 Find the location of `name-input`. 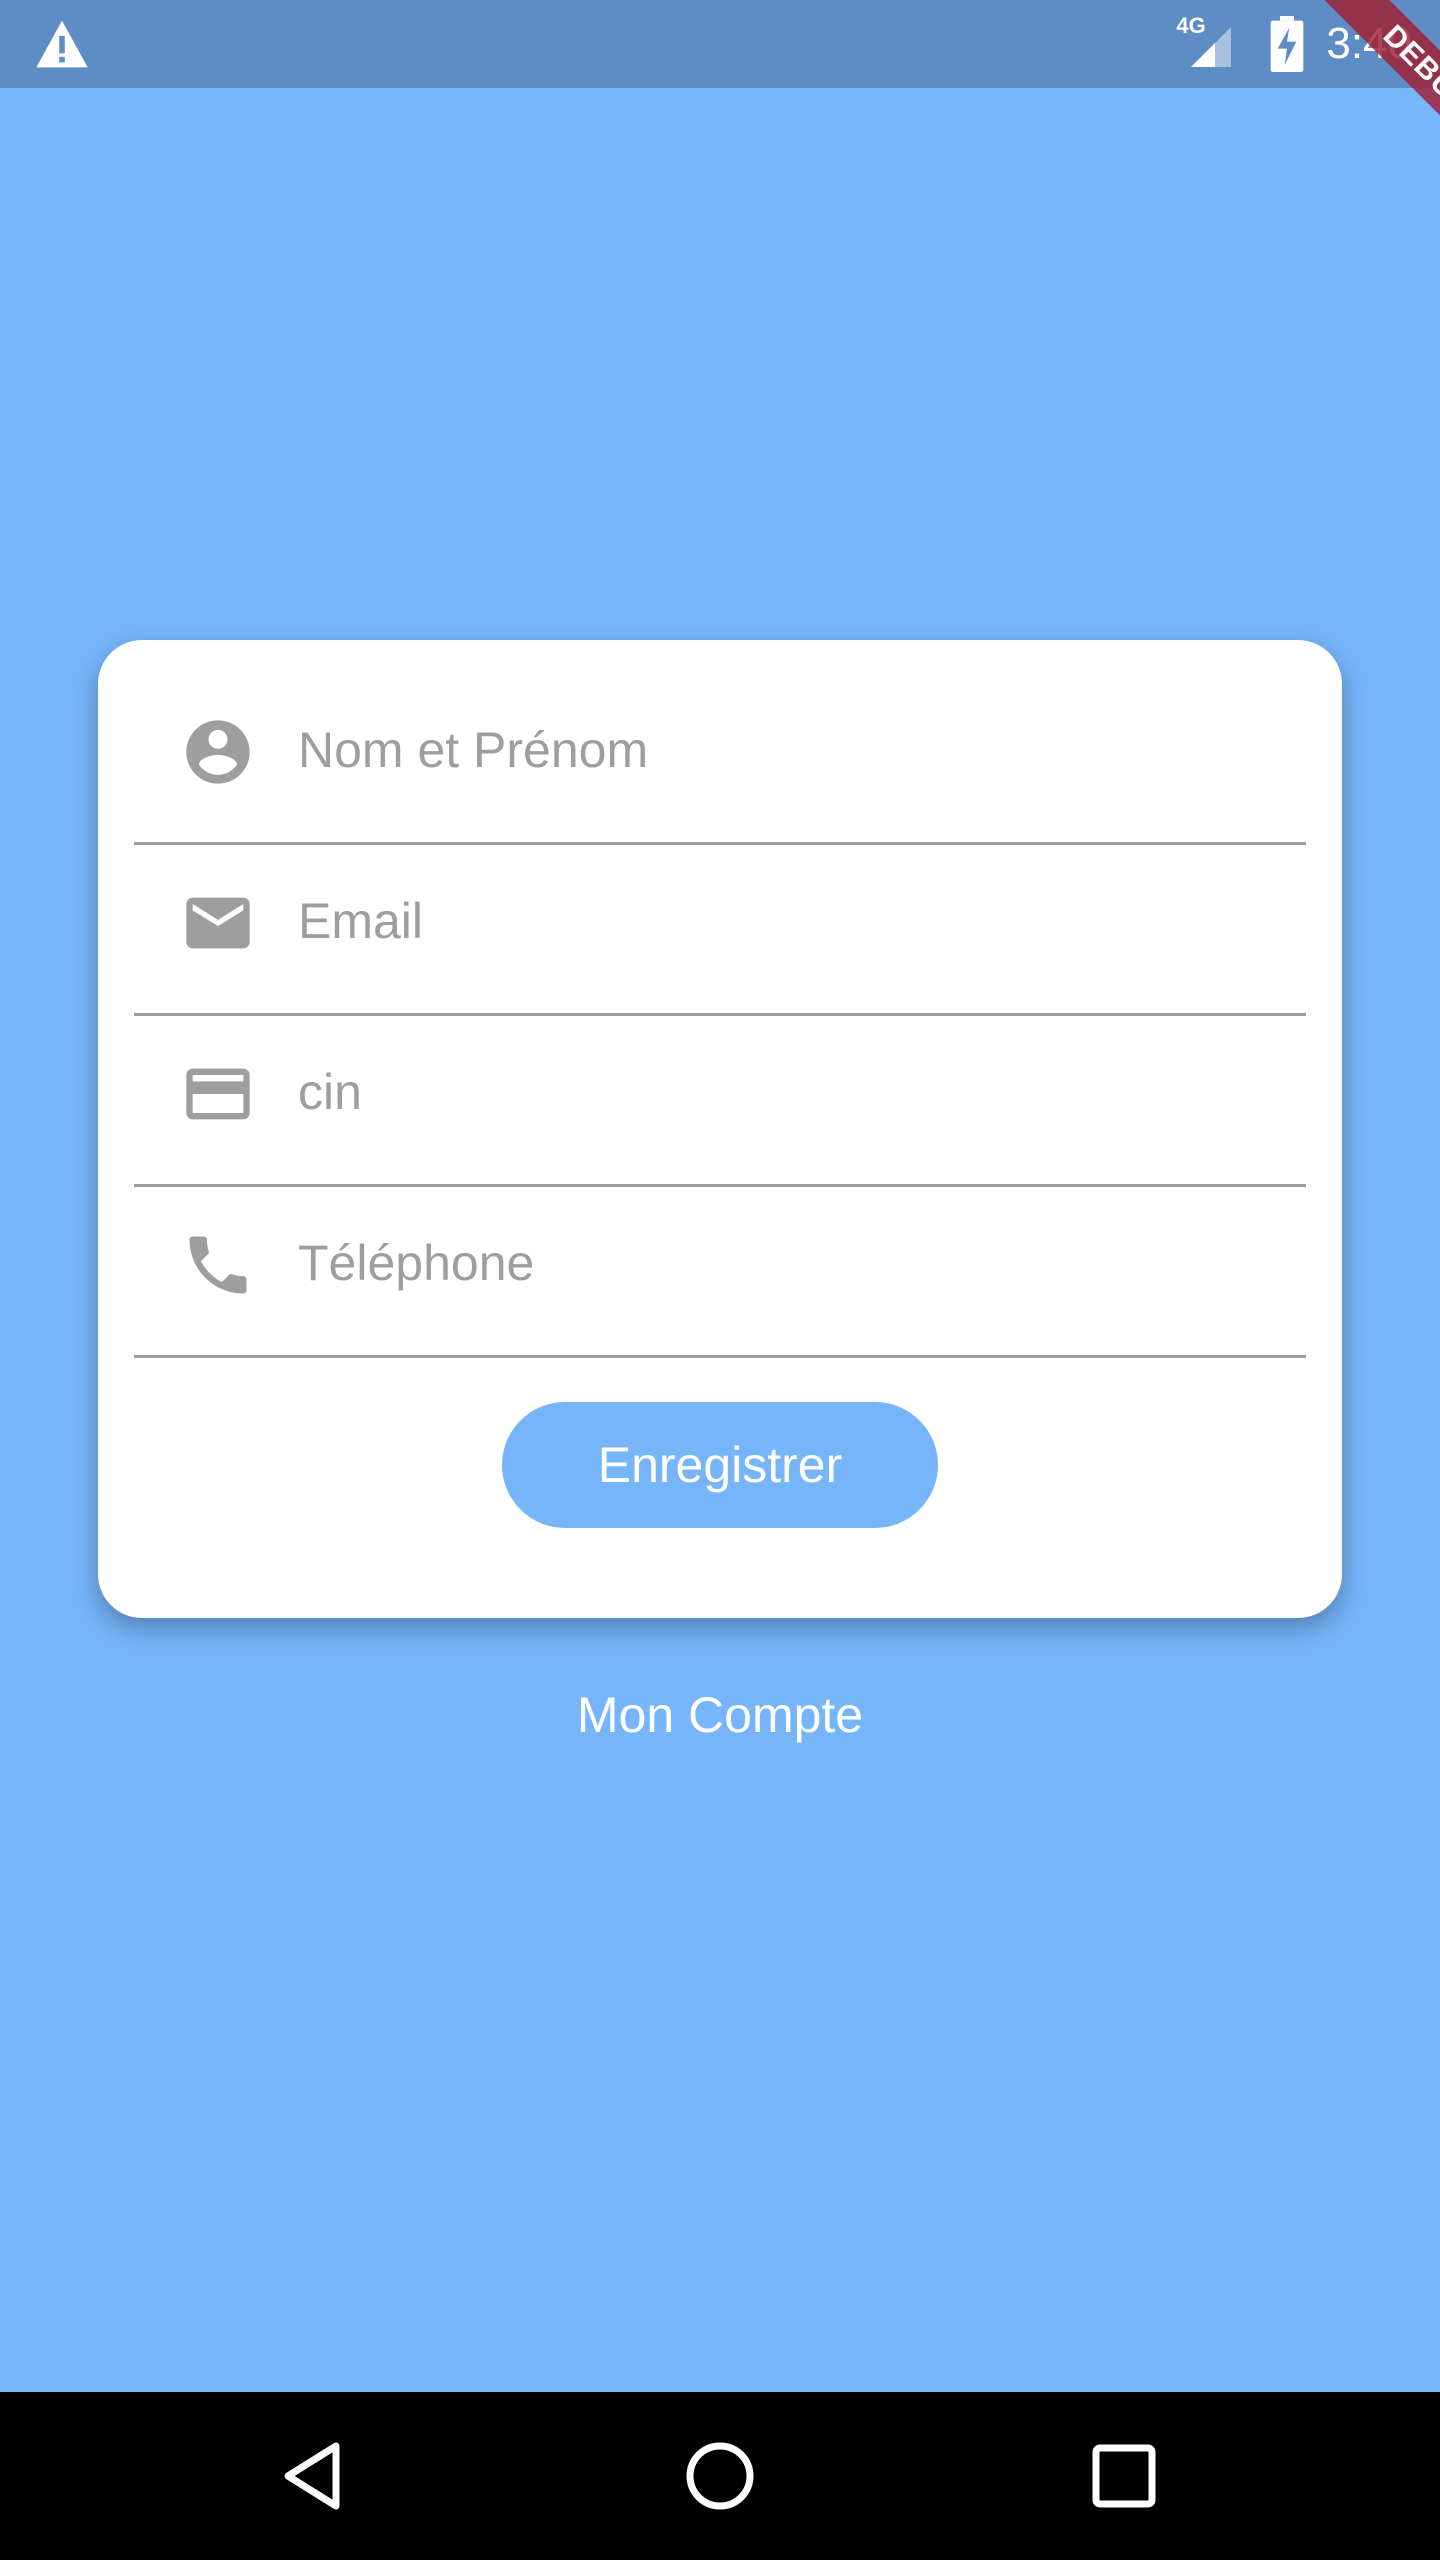

name-input is located at coordinates (788, 750).